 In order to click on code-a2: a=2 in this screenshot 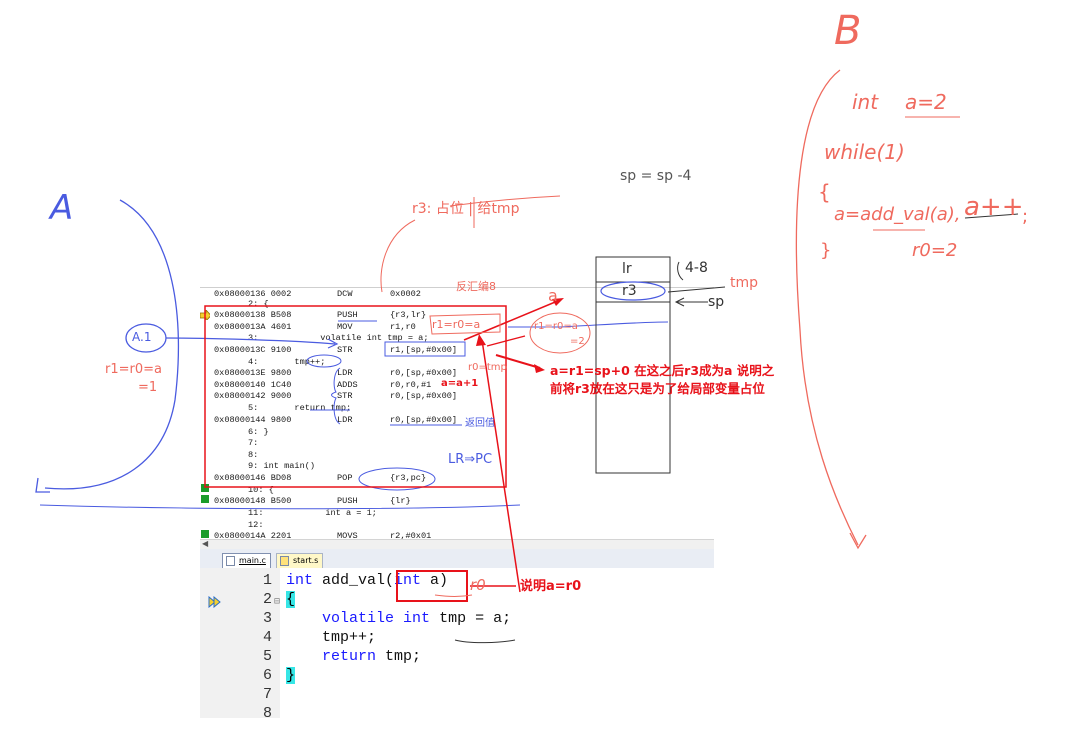, I will do `click(926, 102)`.